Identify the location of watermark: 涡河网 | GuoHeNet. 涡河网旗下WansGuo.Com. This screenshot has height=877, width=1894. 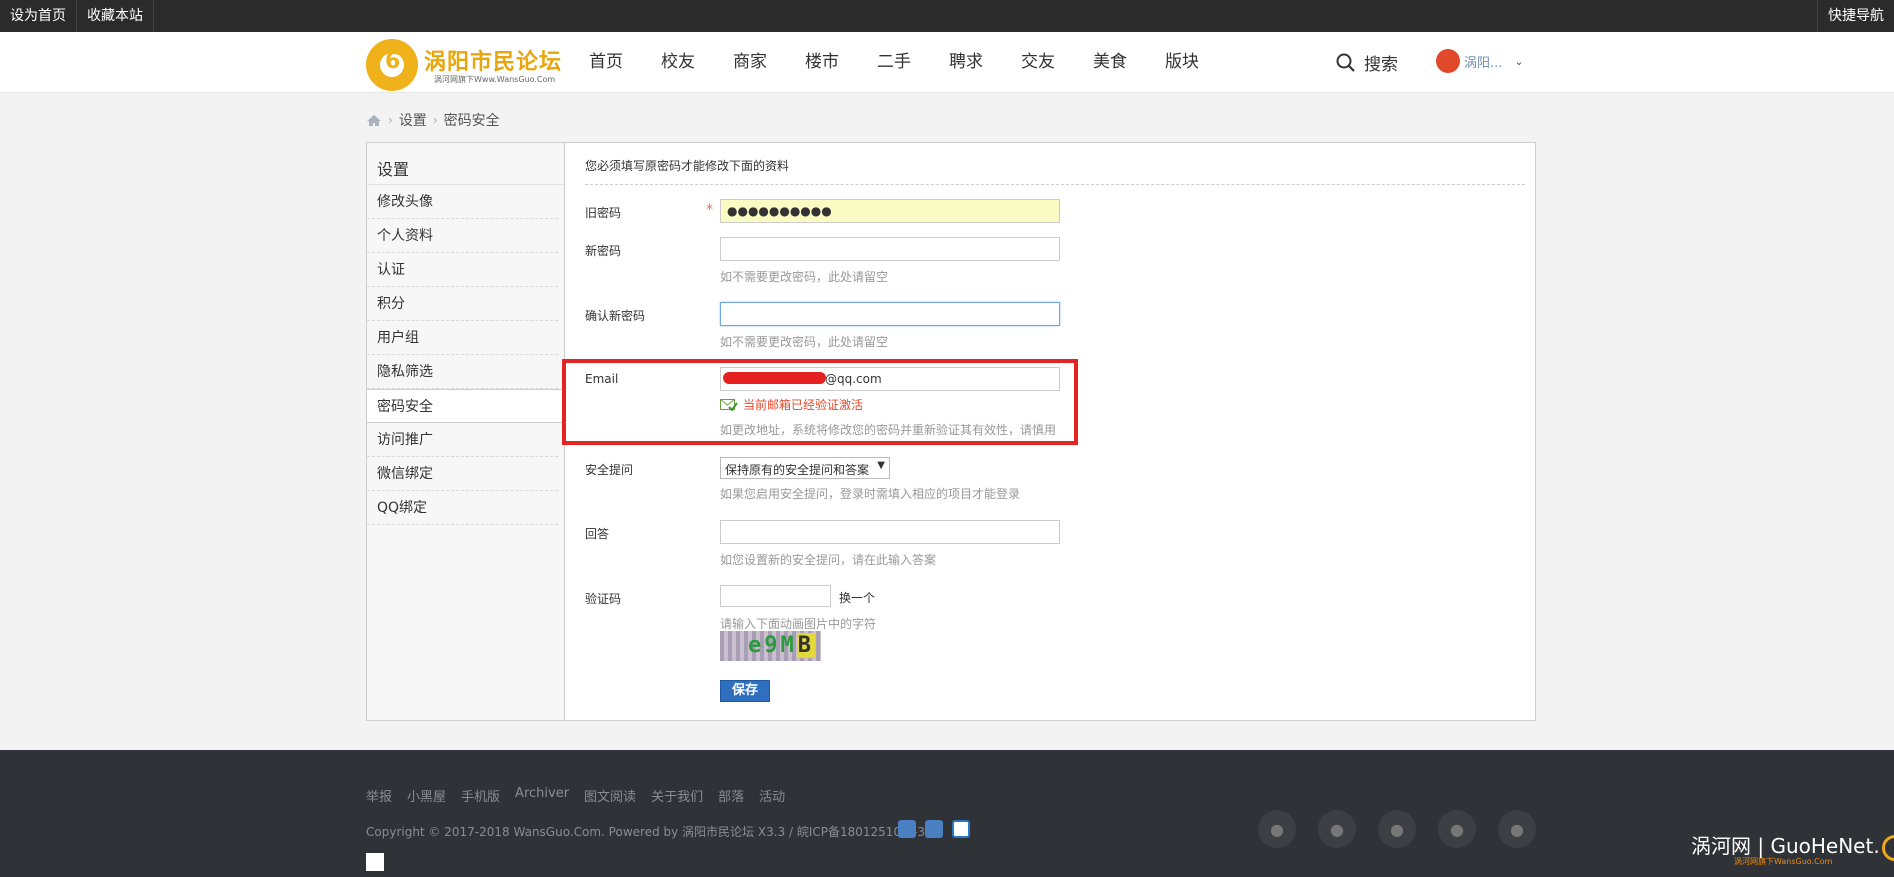
(1792, 848).